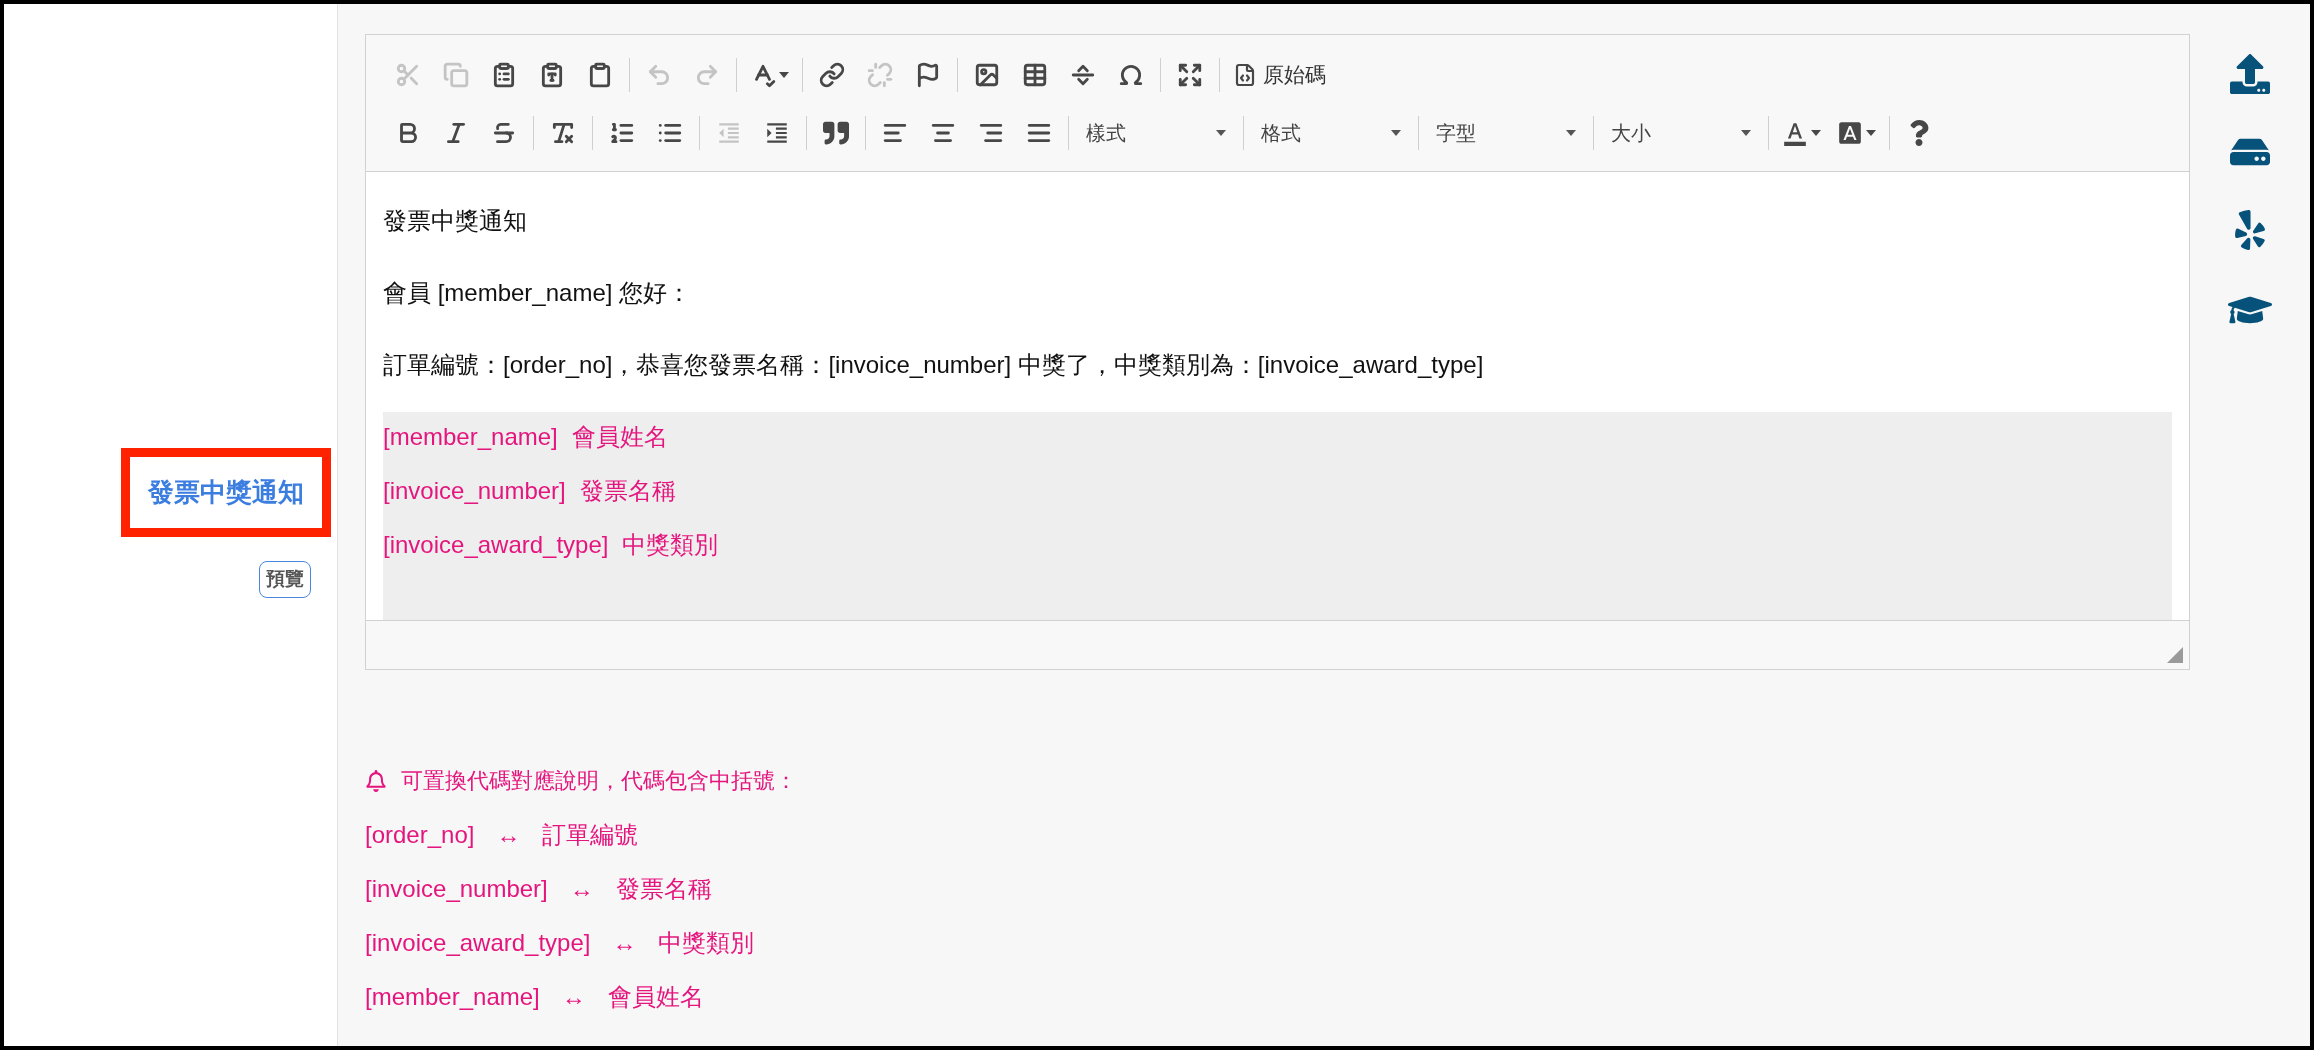  I want to click on dropdown-select: 字型, so click(1506, 133).